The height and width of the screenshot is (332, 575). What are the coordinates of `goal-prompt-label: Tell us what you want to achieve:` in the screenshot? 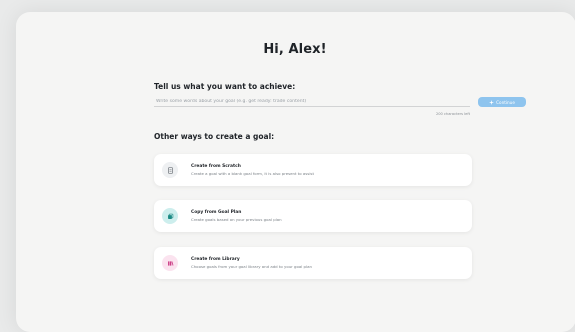 It's located at (225, 86).